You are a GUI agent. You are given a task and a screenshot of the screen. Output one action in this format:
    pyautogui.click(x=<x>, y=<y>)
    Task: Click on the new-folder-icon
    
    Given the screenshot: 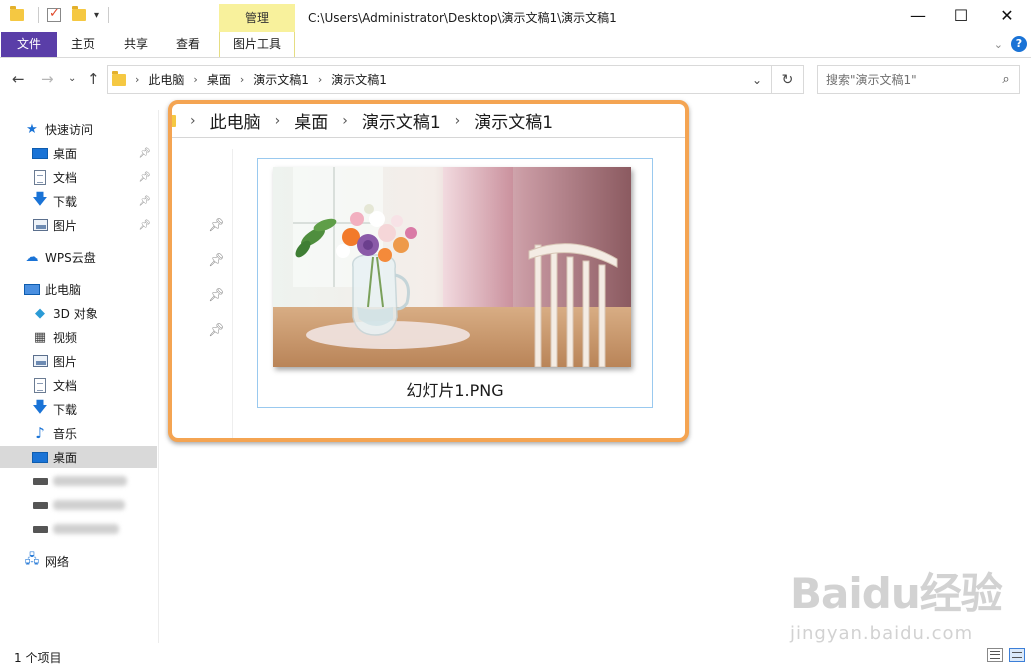 What is the action you would take?
    pyautogui.click(x=79, y=13)
    